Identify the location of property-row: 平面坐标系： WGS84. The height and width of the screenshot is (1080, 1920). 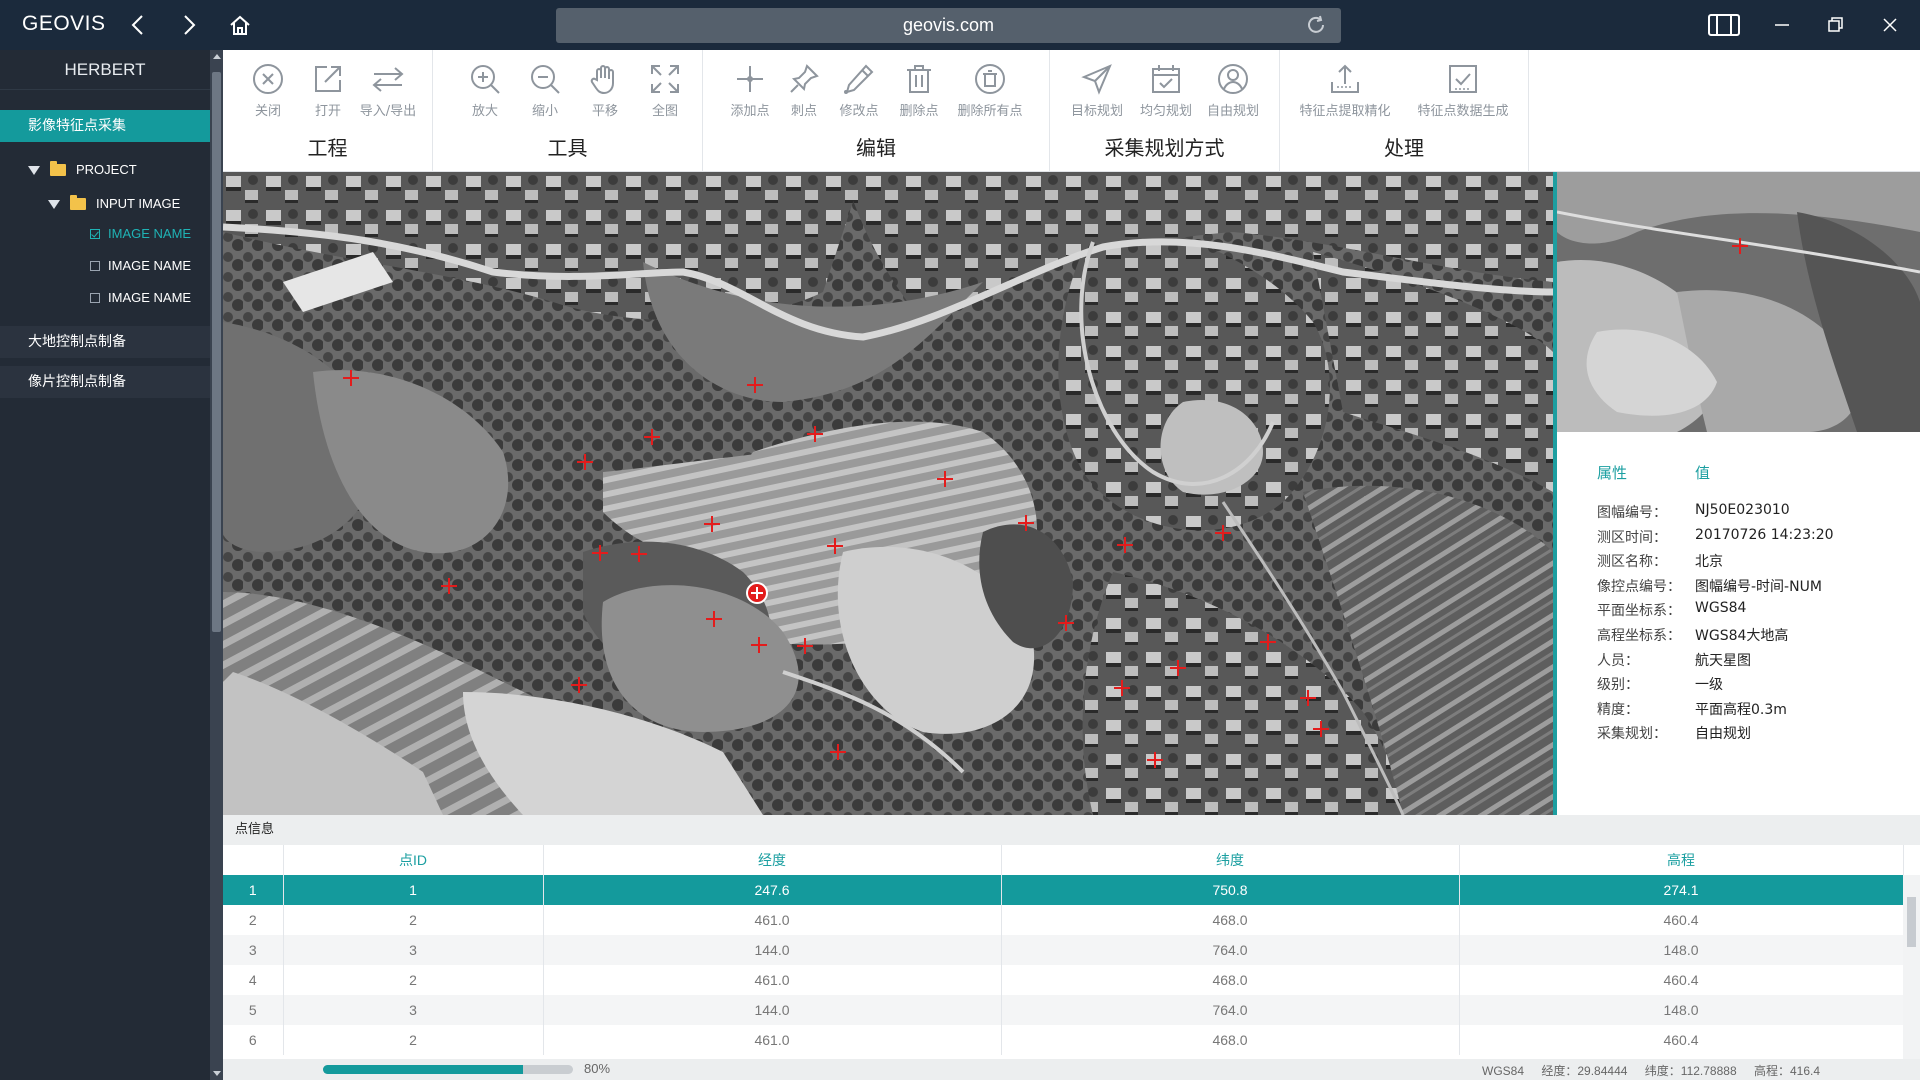
(1671, 611).